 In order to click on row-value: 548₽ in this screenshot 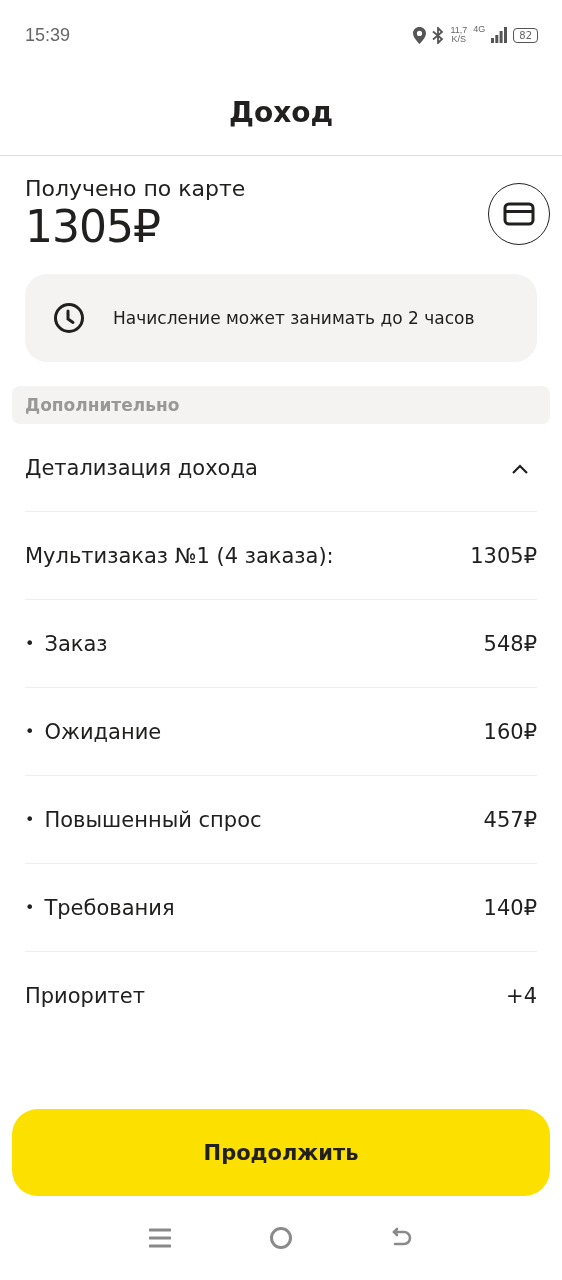, I will do `click(510, 643)`.